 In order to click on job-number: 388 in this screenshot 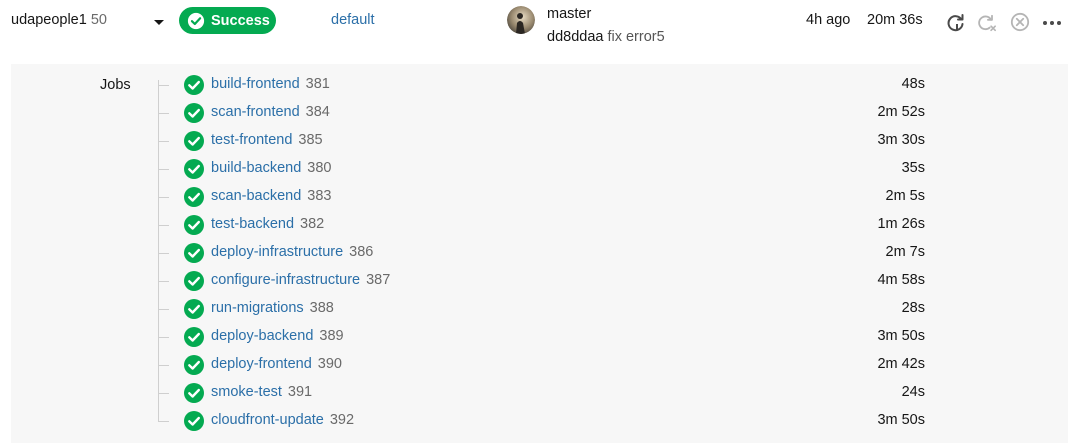, I will do `click(321, 308)`.